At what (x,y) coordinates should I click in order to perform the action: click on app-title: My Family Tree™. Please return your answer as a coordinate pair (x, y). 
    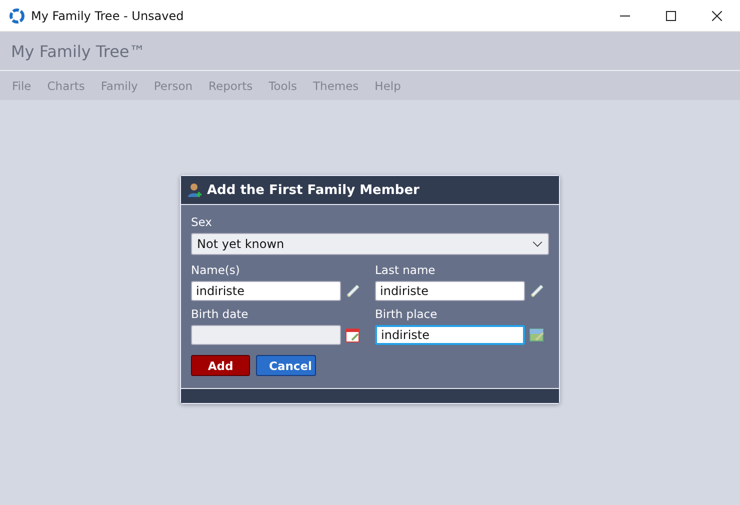
    Looking at the image, I should click on (78, 51).